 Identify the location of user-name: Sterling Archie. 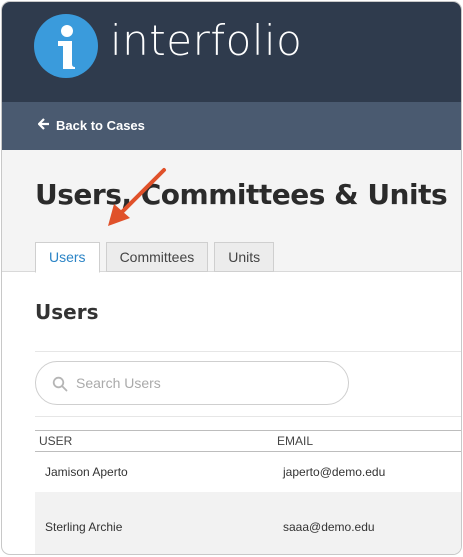
(84, 527).